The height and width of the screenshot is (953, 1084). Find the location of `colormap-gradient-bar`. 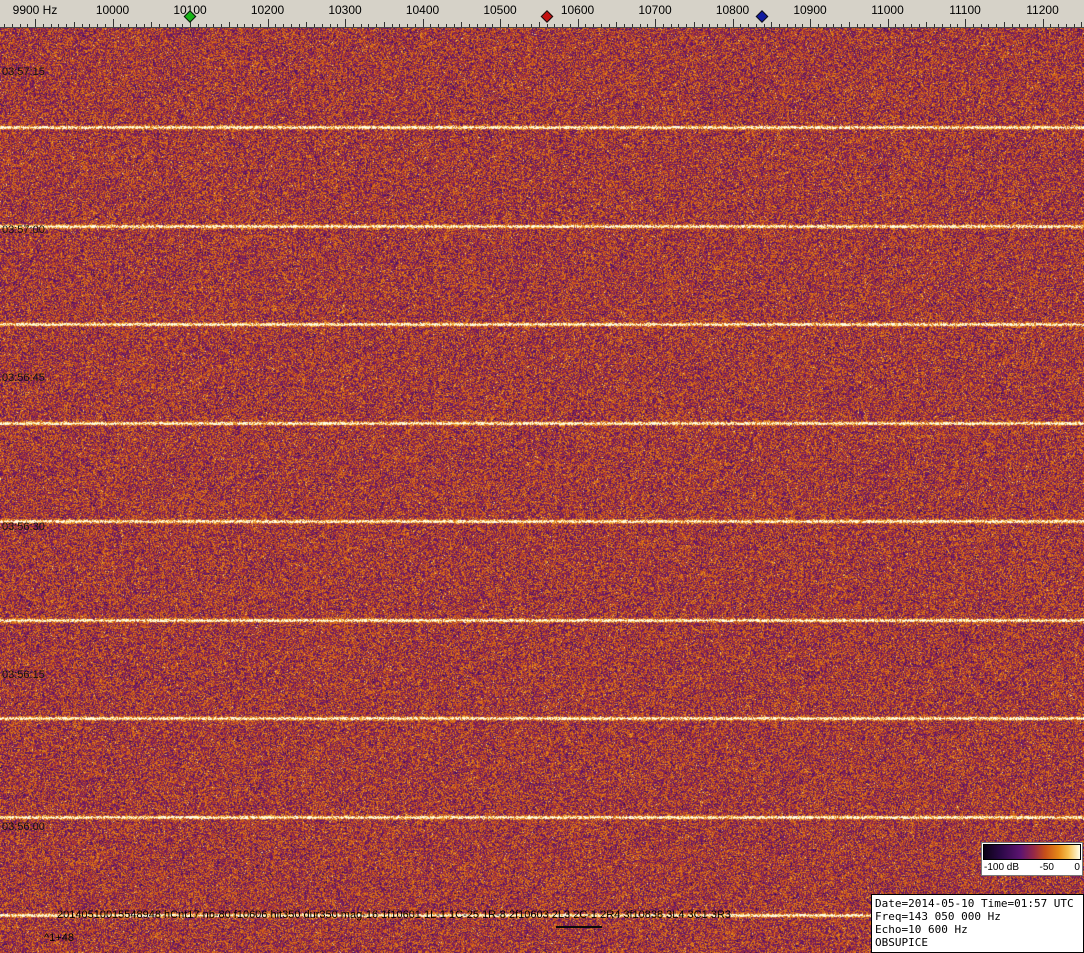

colormap-gradient-bar is located at coordinates (1032, 852).